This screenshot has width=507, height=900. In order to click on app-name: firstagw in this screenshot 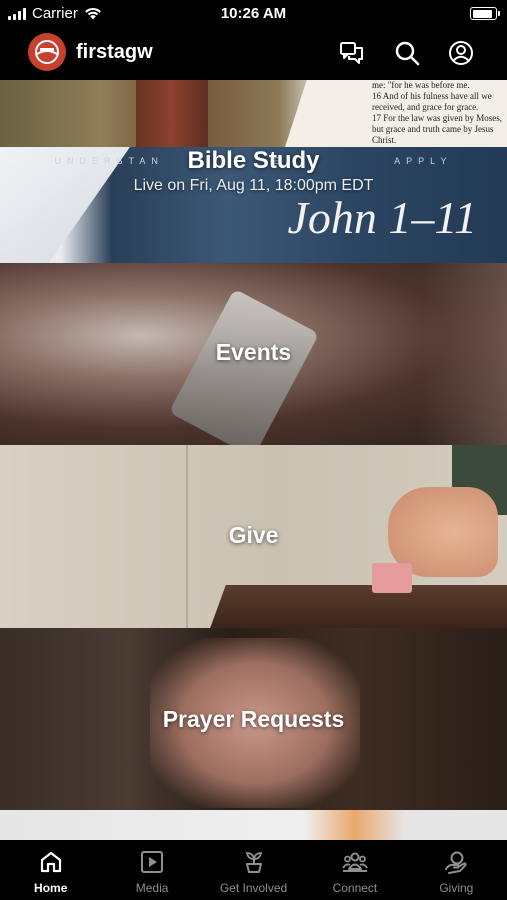, I will do `click(114, 52)`.